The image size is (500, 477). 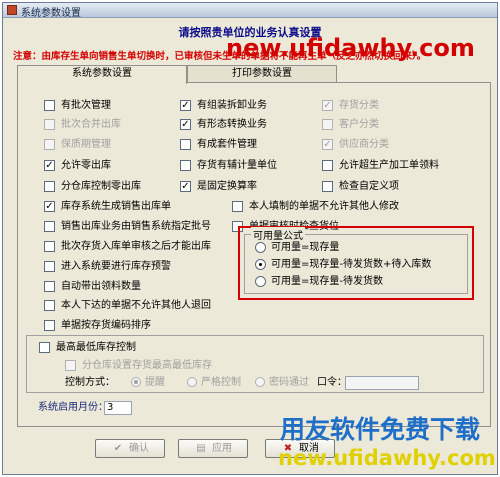 I want to click on group-title: 可用量公式, so click(x=278, y=234).